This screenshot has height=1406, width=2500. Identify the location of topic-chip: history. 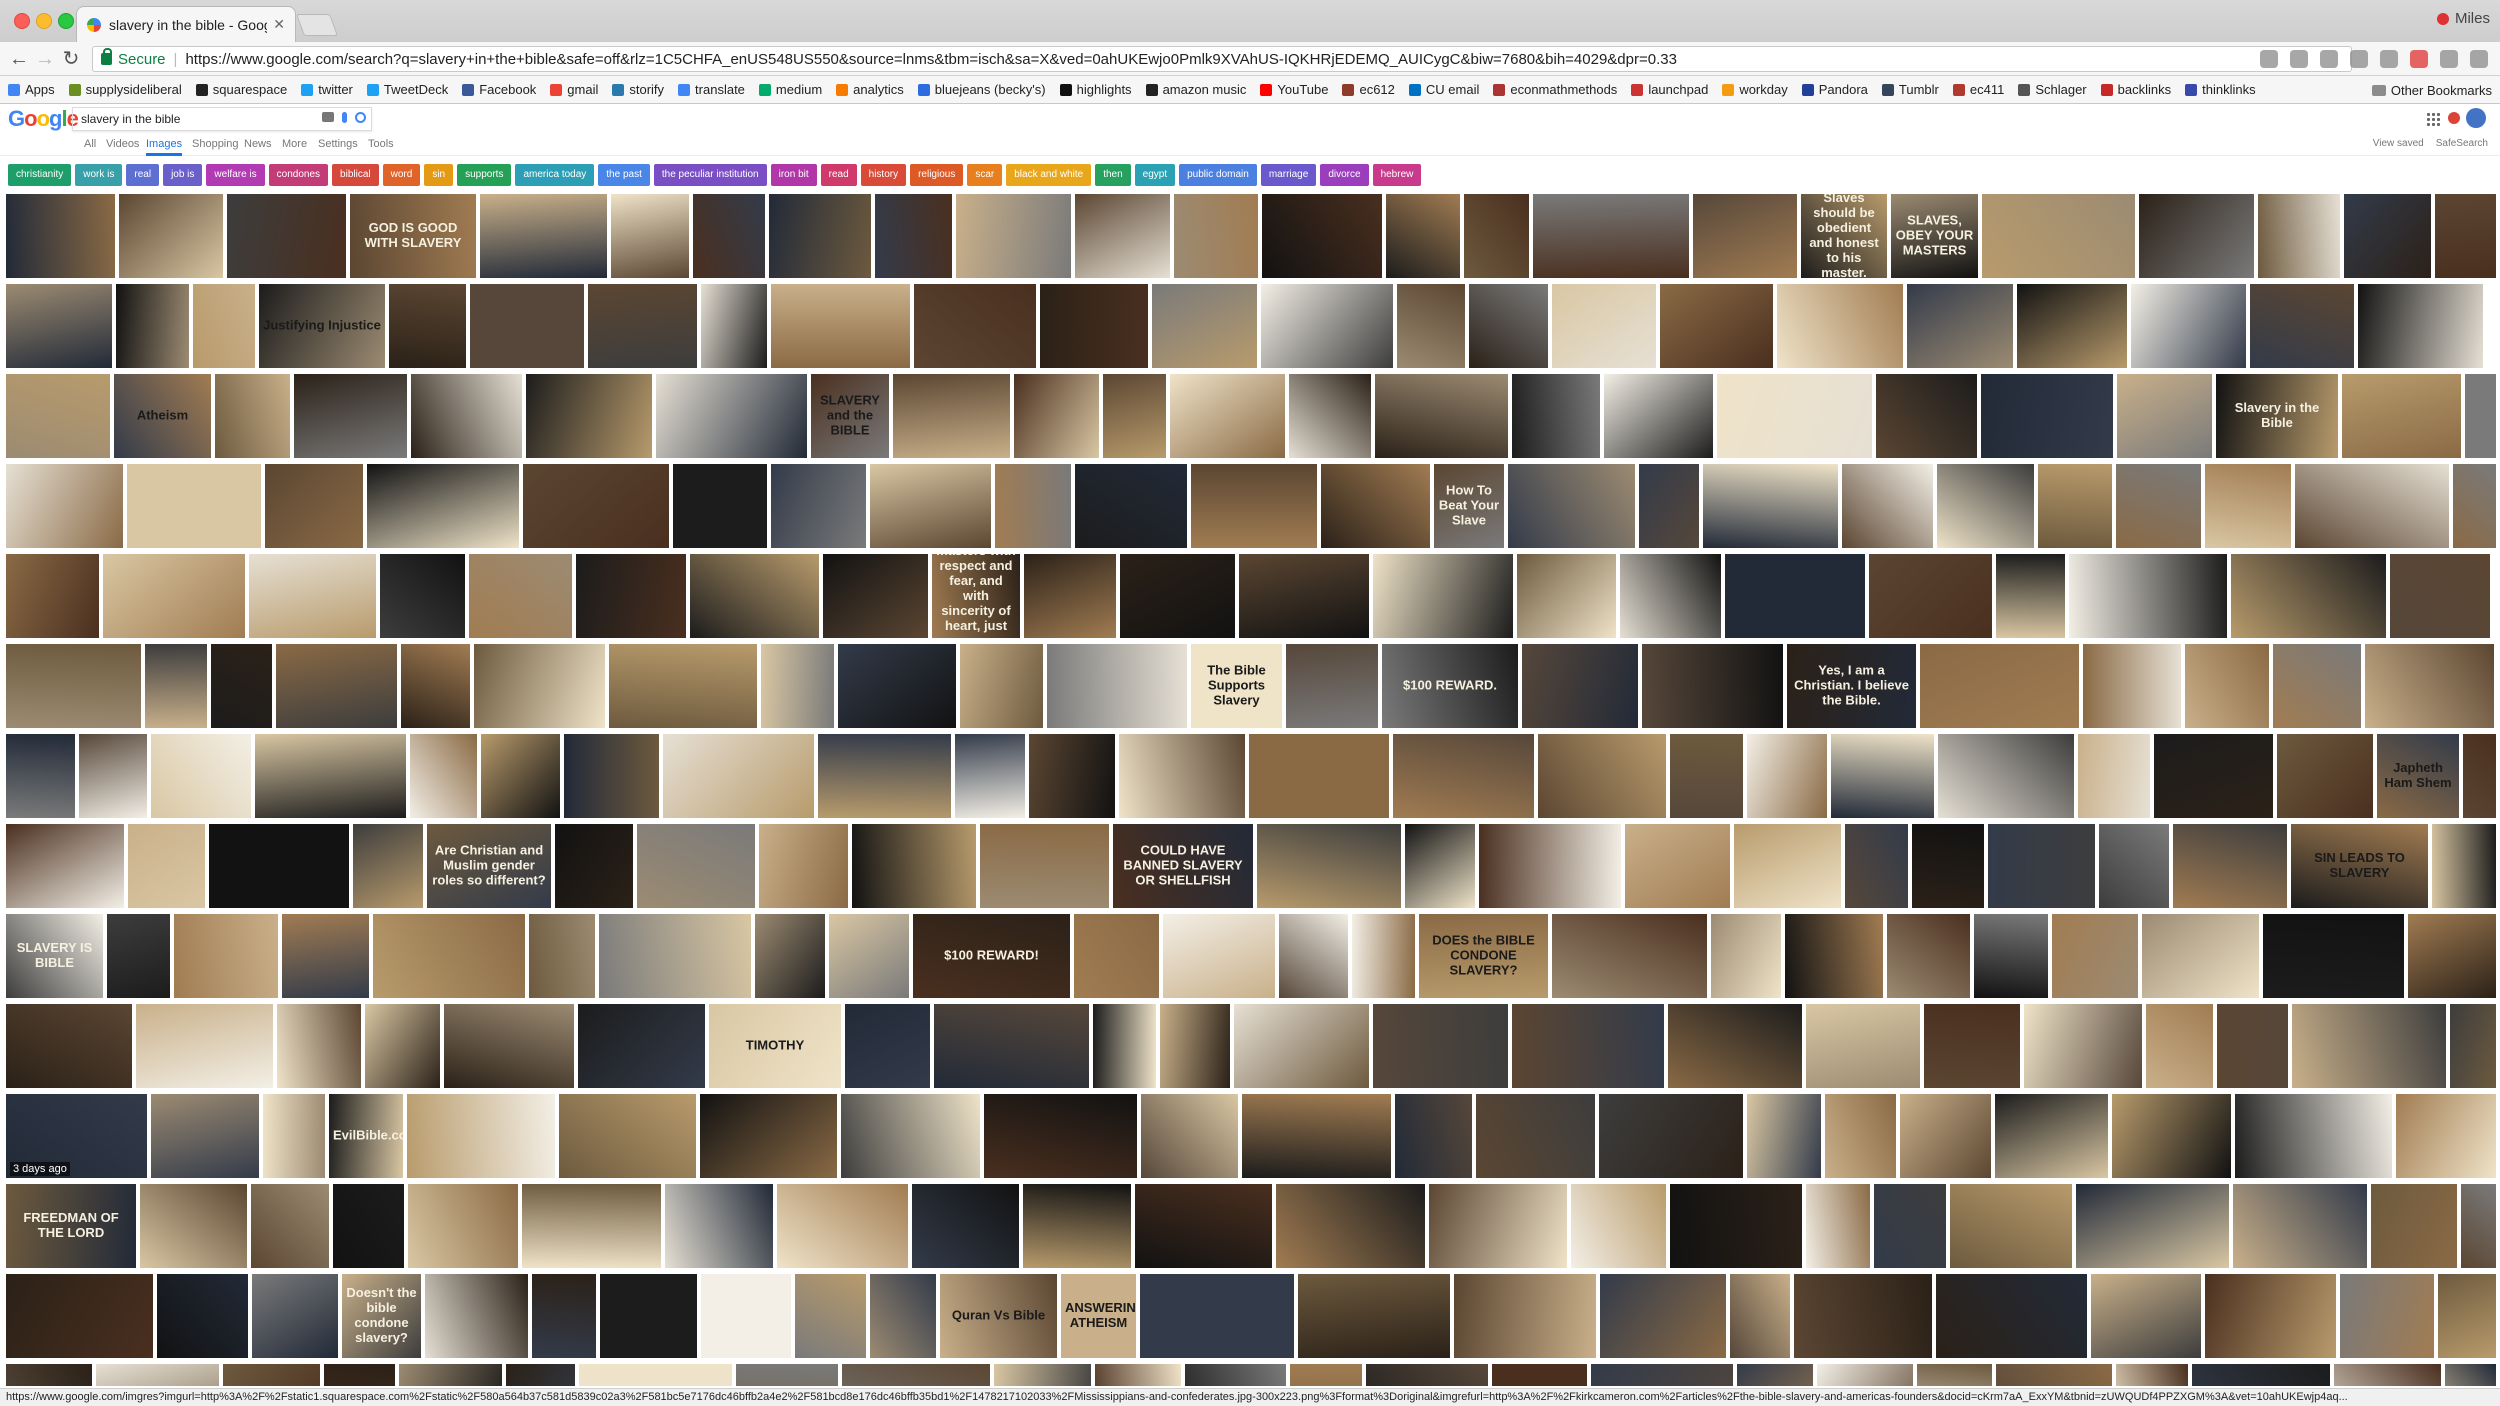
(883, 175).